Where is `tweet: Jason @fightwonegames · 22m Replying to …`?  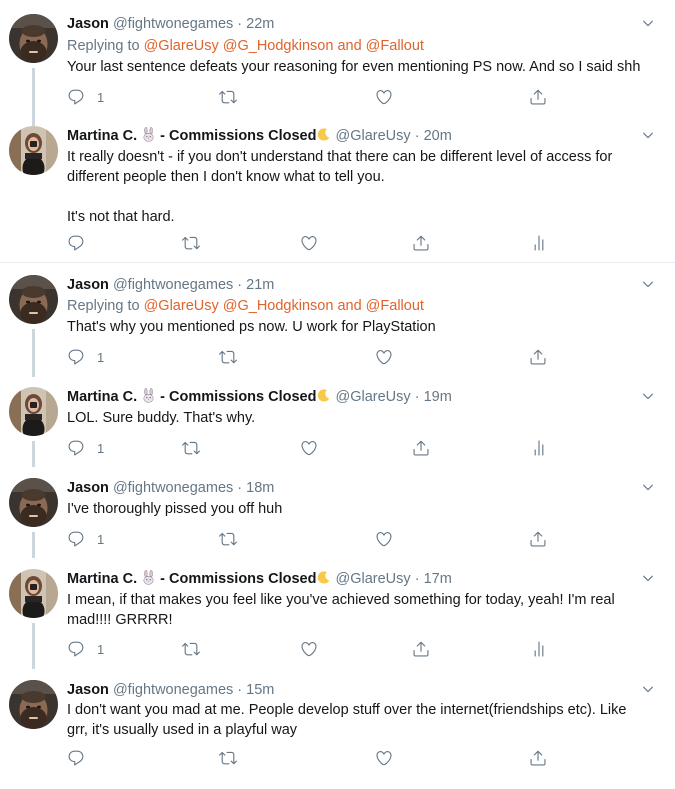
tweet: Jason @fightwonegames · 22m Replying to … is located at coordinates (337, 73).